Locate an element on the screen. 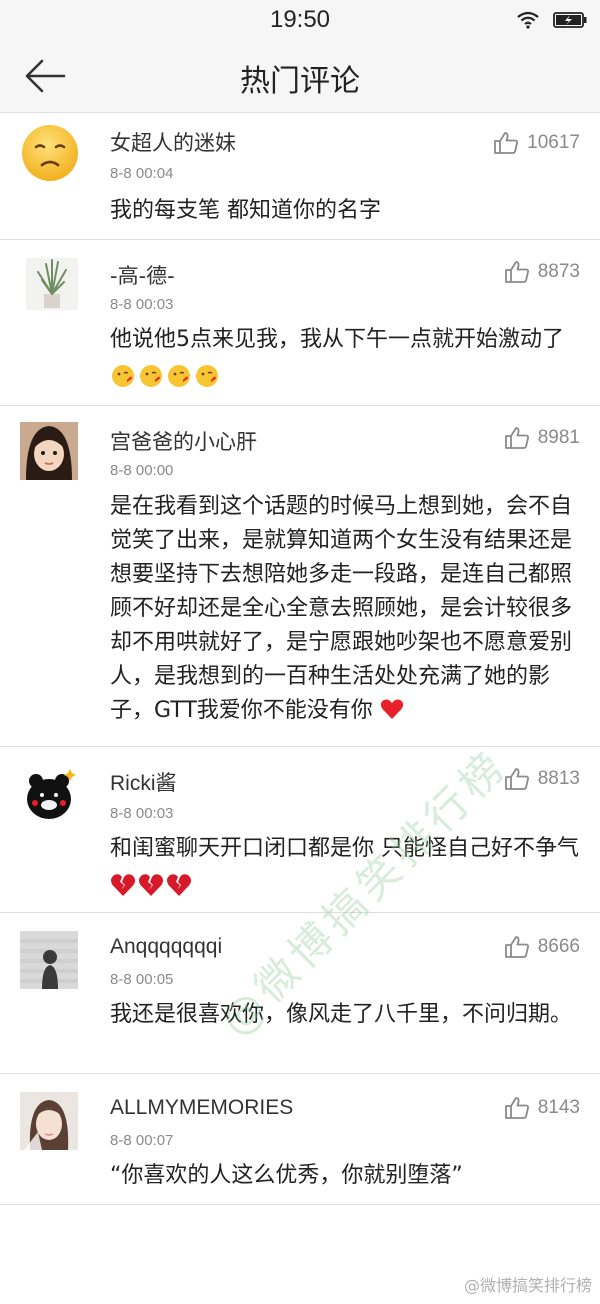  like-count: 8143 is located at coordinates (558, 1107).